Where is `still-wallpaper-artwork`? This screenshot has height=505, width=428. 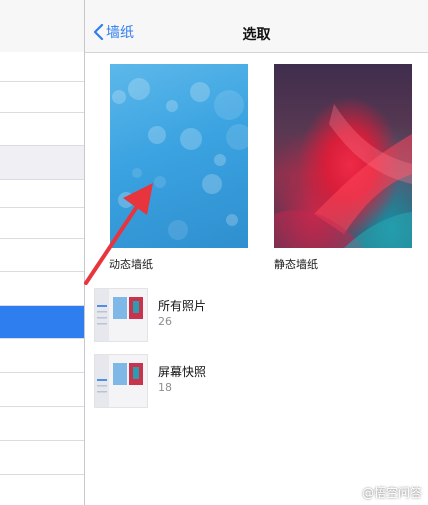
still-wallpaper-artwork is located at coordinates (343, 176).